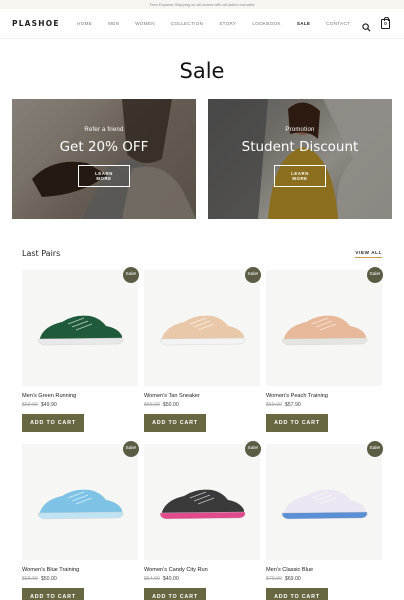 The width and height of the screenshot is (404, 600). What do you see at coordinates (80, 579) in the screenshot?
I see `product-price: $58.90 $50.00` at bounding box center [80, 579].